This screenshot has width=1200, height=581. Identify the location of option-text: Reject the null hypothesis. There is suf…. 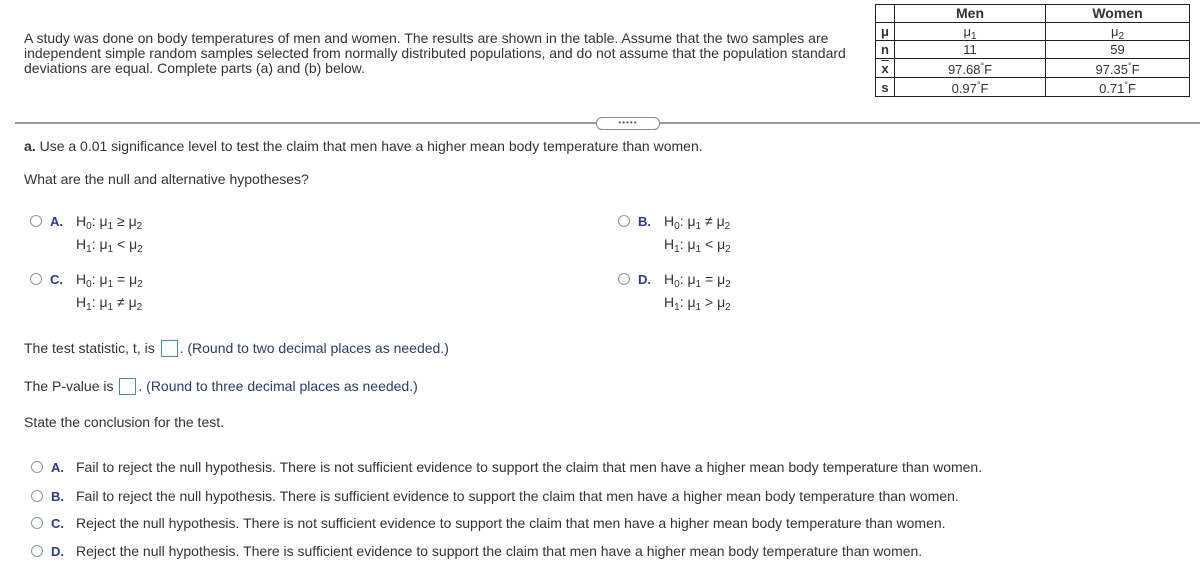
(499, 551).